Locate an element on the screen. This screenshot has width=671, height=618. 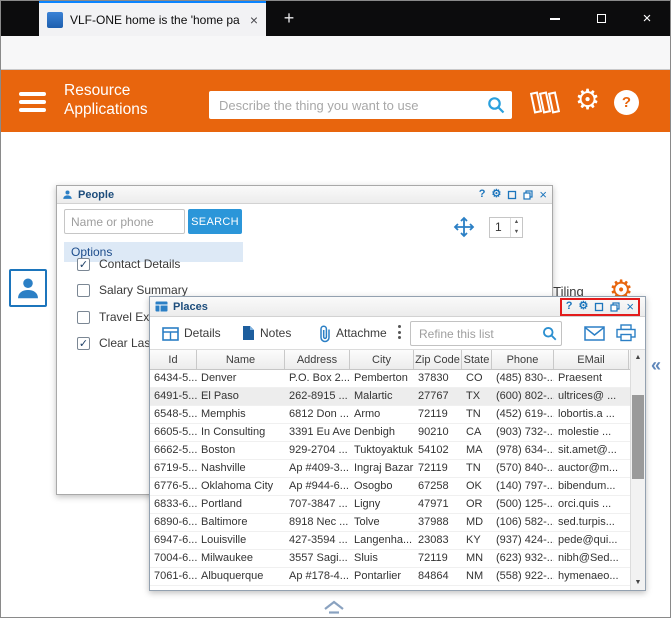
column-header: City is located at coordinates (382, 359).